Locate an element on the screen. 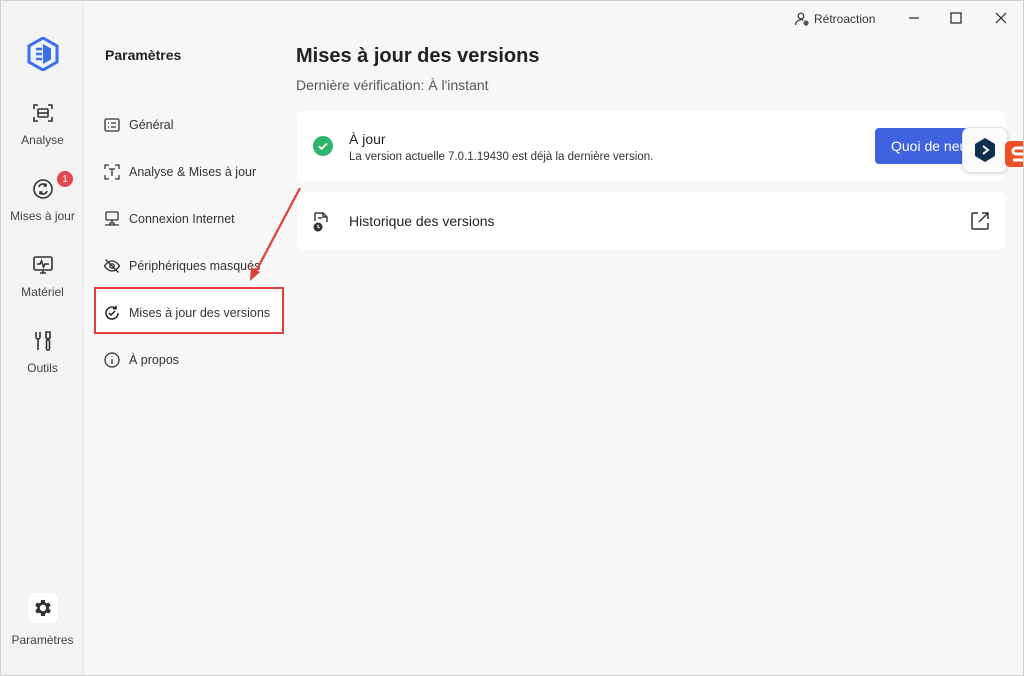 This screenshot has width=1024, height=676. rail-item-label: Matériel is located at coordinates (42, 292).